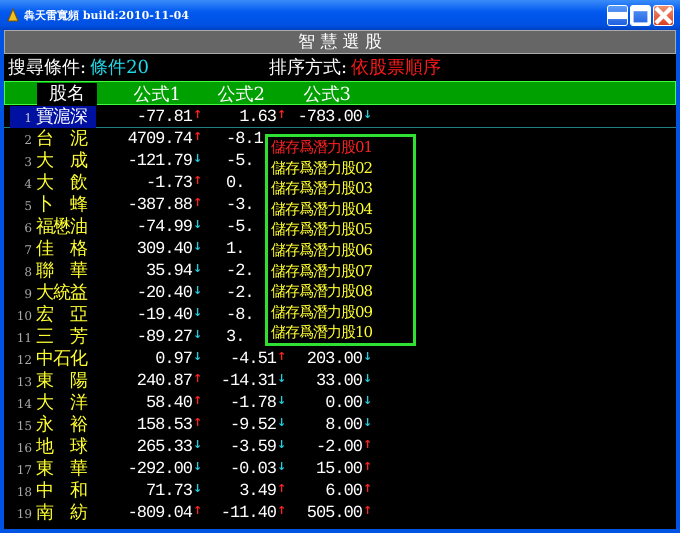 The image size is (680, 533). I want to click on table-cell-text: -3., so click(240, 205).